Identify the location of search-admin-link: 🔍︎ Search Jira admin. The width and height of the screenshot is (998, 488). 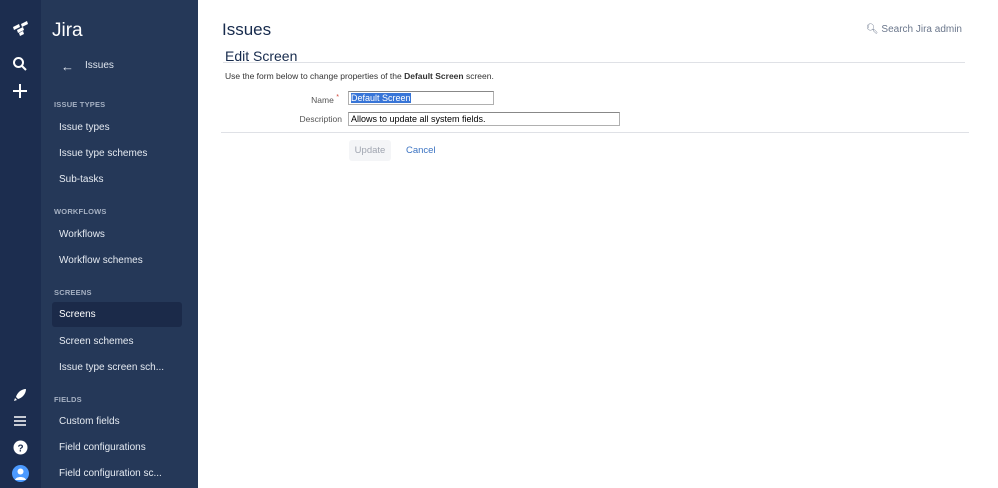
(914, 29).